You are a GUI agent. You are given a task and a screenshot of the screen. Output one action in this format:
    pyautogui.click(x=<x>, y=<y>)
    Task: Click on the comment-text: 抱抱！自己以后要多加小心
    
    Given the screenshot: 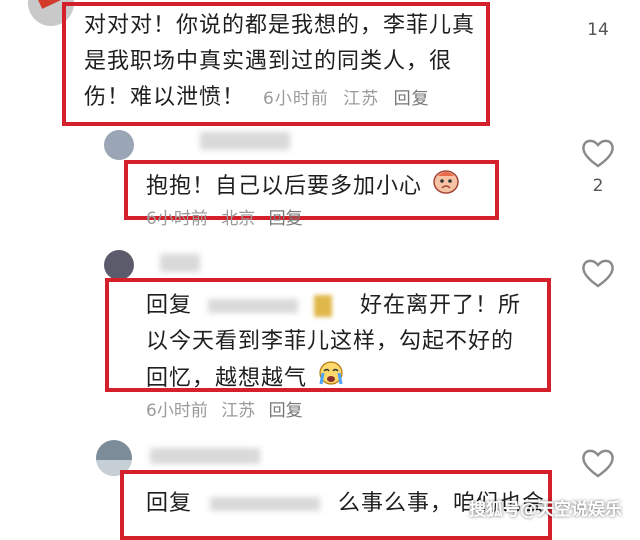 What is the action you would take?
    pyautogui.click(x=303, y=187)
    